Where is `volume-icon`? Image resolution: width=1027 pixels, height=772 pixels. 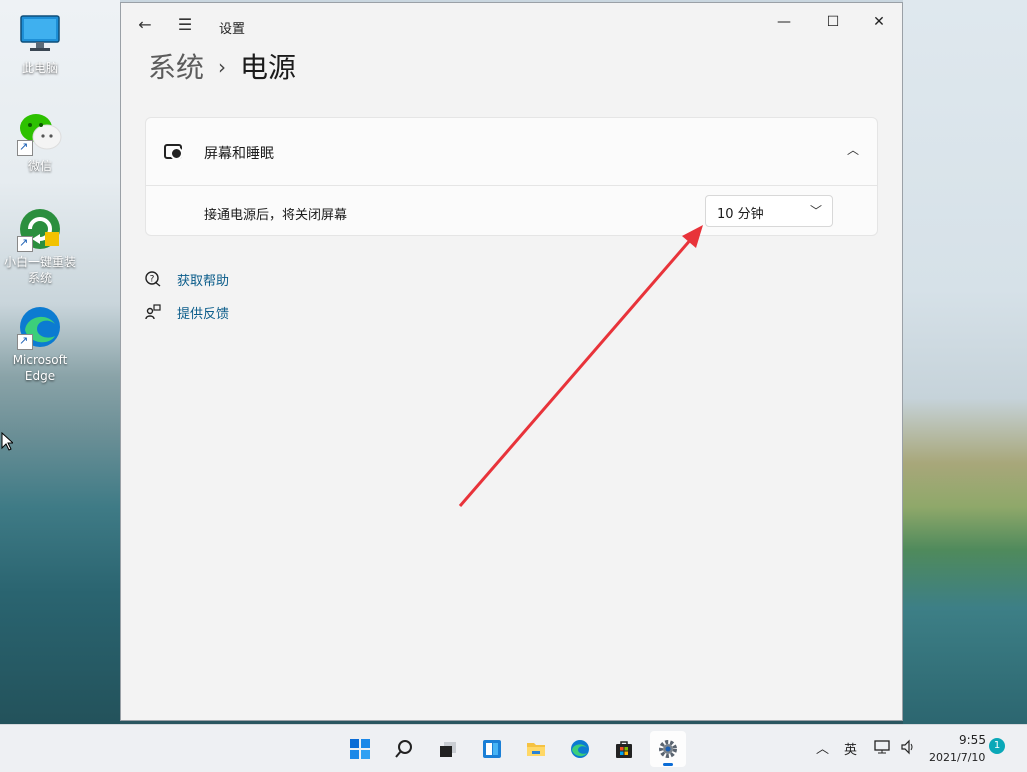 volume-icon is located at coordinates (908, 749).